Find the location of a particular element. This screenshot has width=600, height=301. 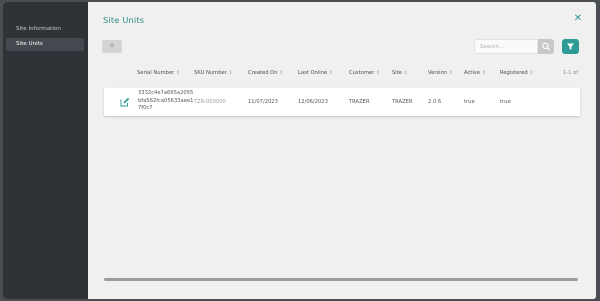

column-label: Version is located at coordinates (438, 73).